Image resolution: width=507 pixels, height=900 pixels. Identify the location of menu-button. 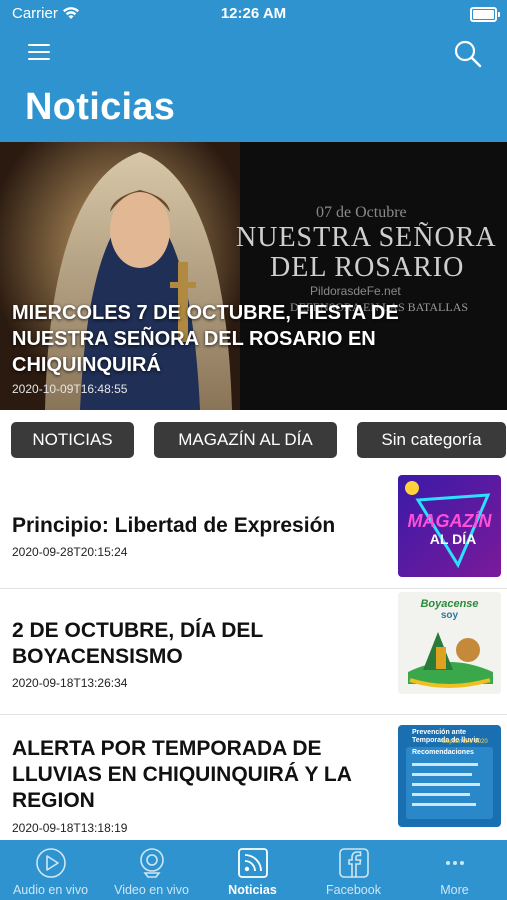
(40, 52).